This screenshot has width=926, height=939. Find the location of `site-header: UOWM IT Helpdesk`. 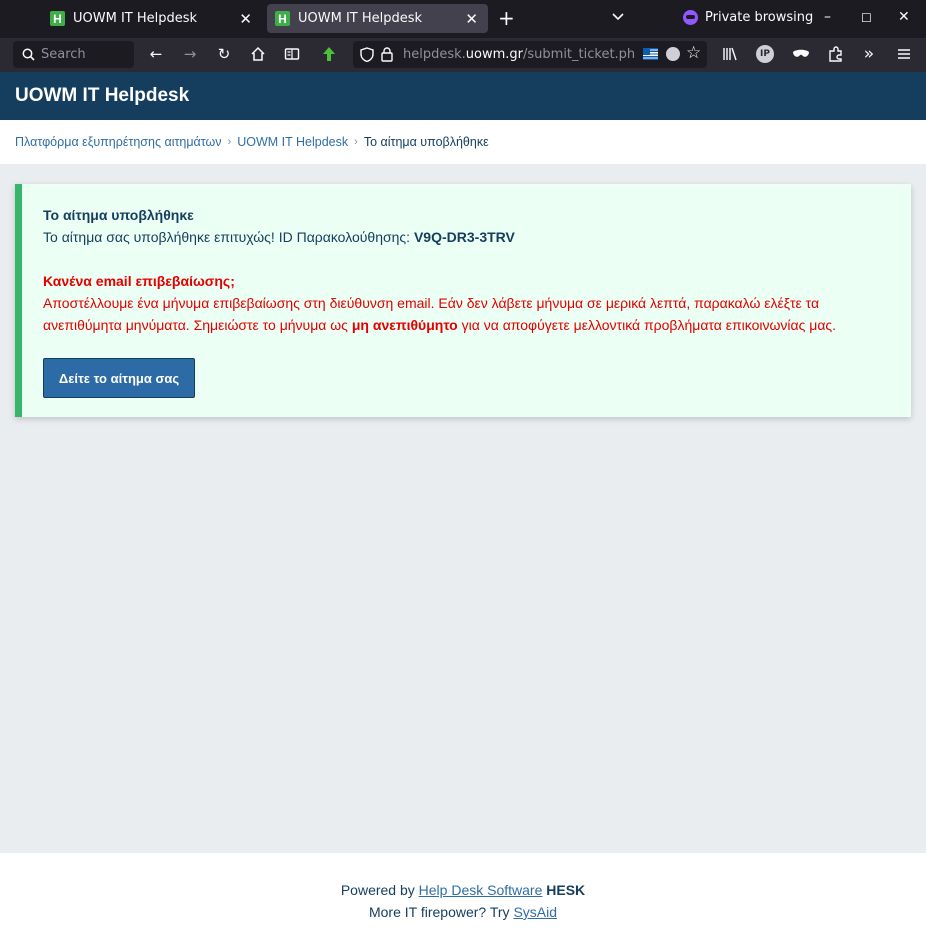

site-header: UOWM IT Helpdesk is located at coordinates (463, 96).